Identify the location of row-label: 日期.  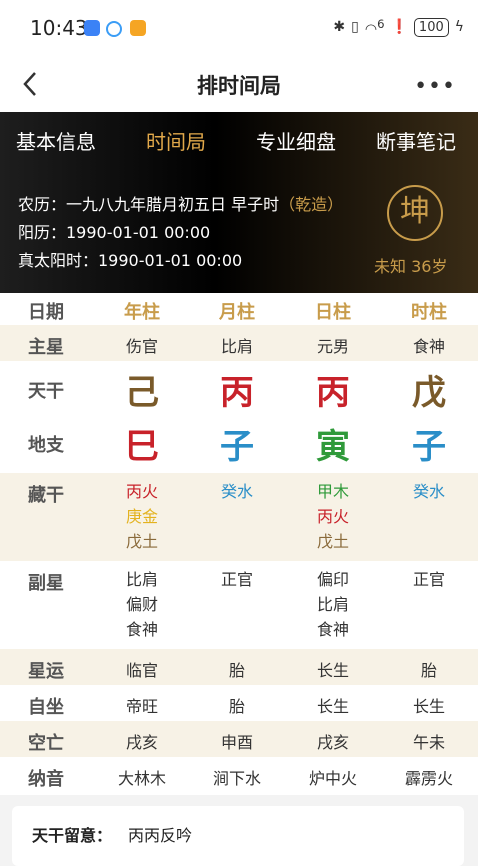
(46, 312).